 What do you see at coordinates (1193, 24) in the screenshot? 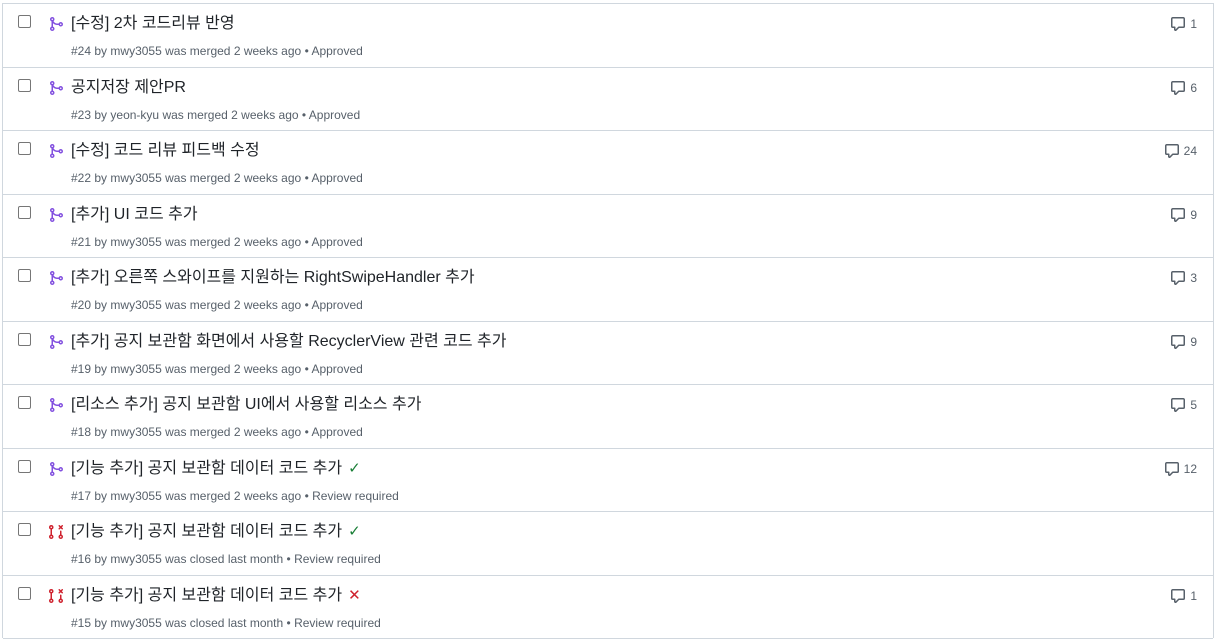
I see `comment-count: 1` at bounding box center [1193, 24].